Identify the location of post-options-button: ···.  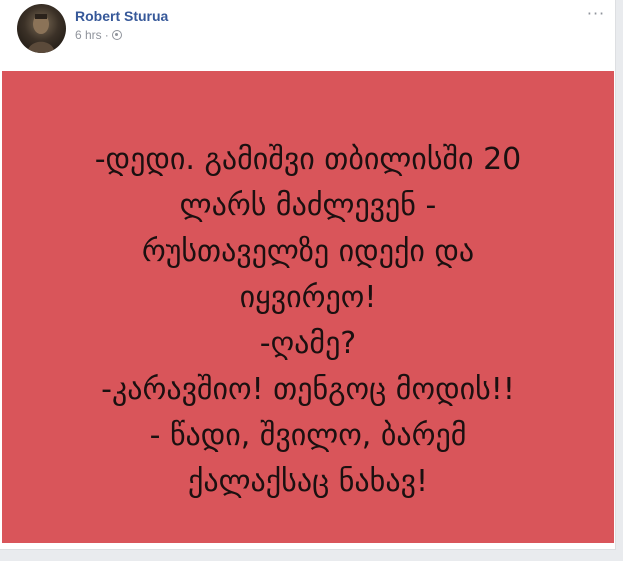
(596, 14).